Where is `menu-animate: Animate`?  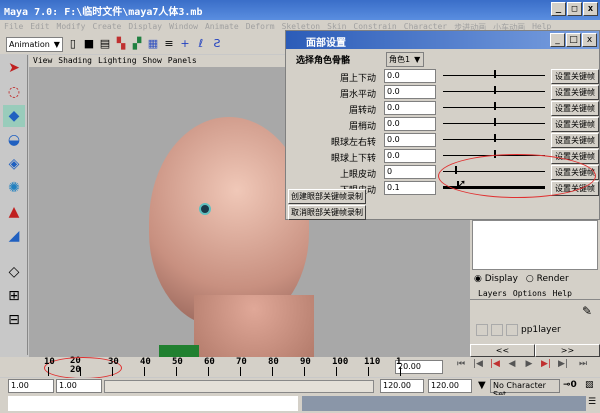 menu-animate: Animate is located at coordinates (222, 27).